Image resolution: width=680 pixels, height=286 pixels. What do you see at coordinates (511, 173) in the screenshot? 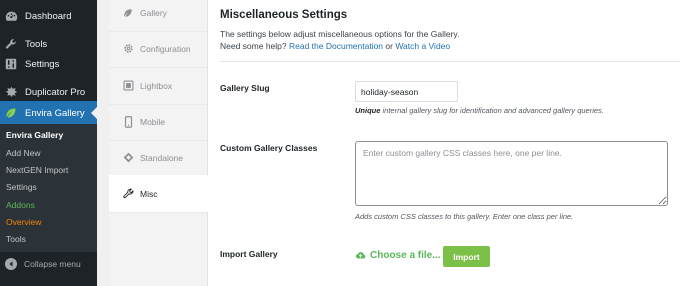
I see `custom-classes-textarea` at bounding box center [511, 173].